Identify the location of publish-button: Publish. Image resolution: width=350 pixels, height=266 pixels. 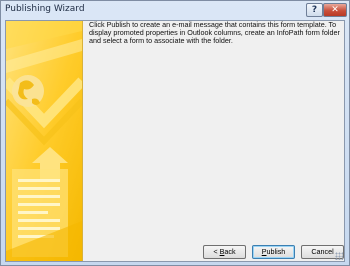
(273, 252).